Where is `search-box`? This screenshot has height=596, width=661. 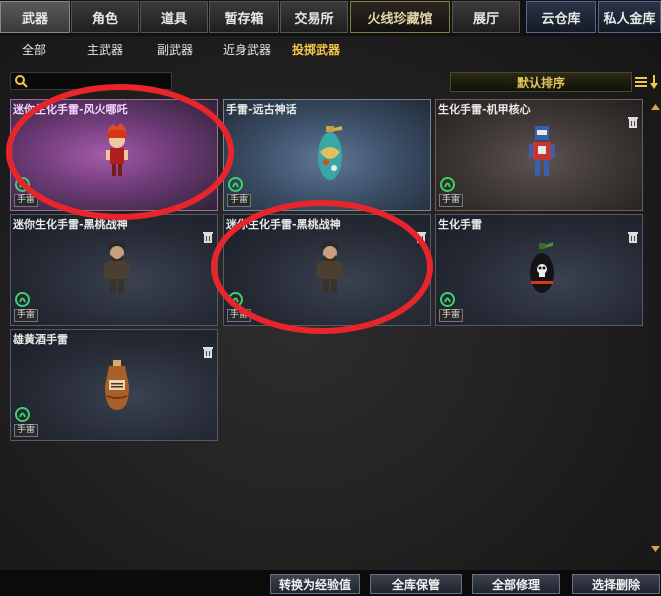 search-box is located at coordinates (91, 81).